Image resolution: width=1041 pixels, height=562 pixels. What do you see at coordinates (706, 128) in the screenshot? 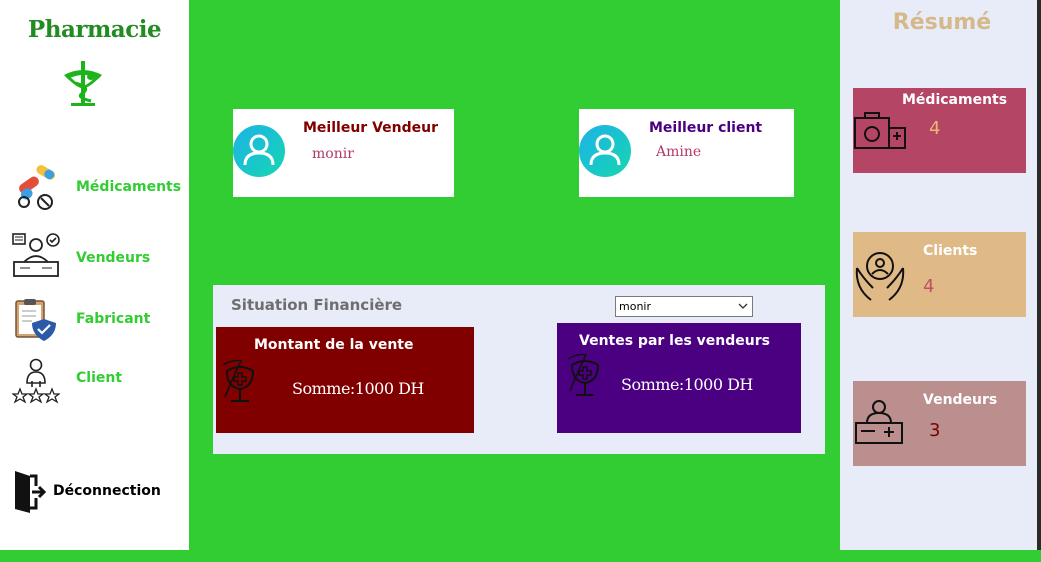
I see `best-client-title: Meilleur client` at bounding box center [706, 128].